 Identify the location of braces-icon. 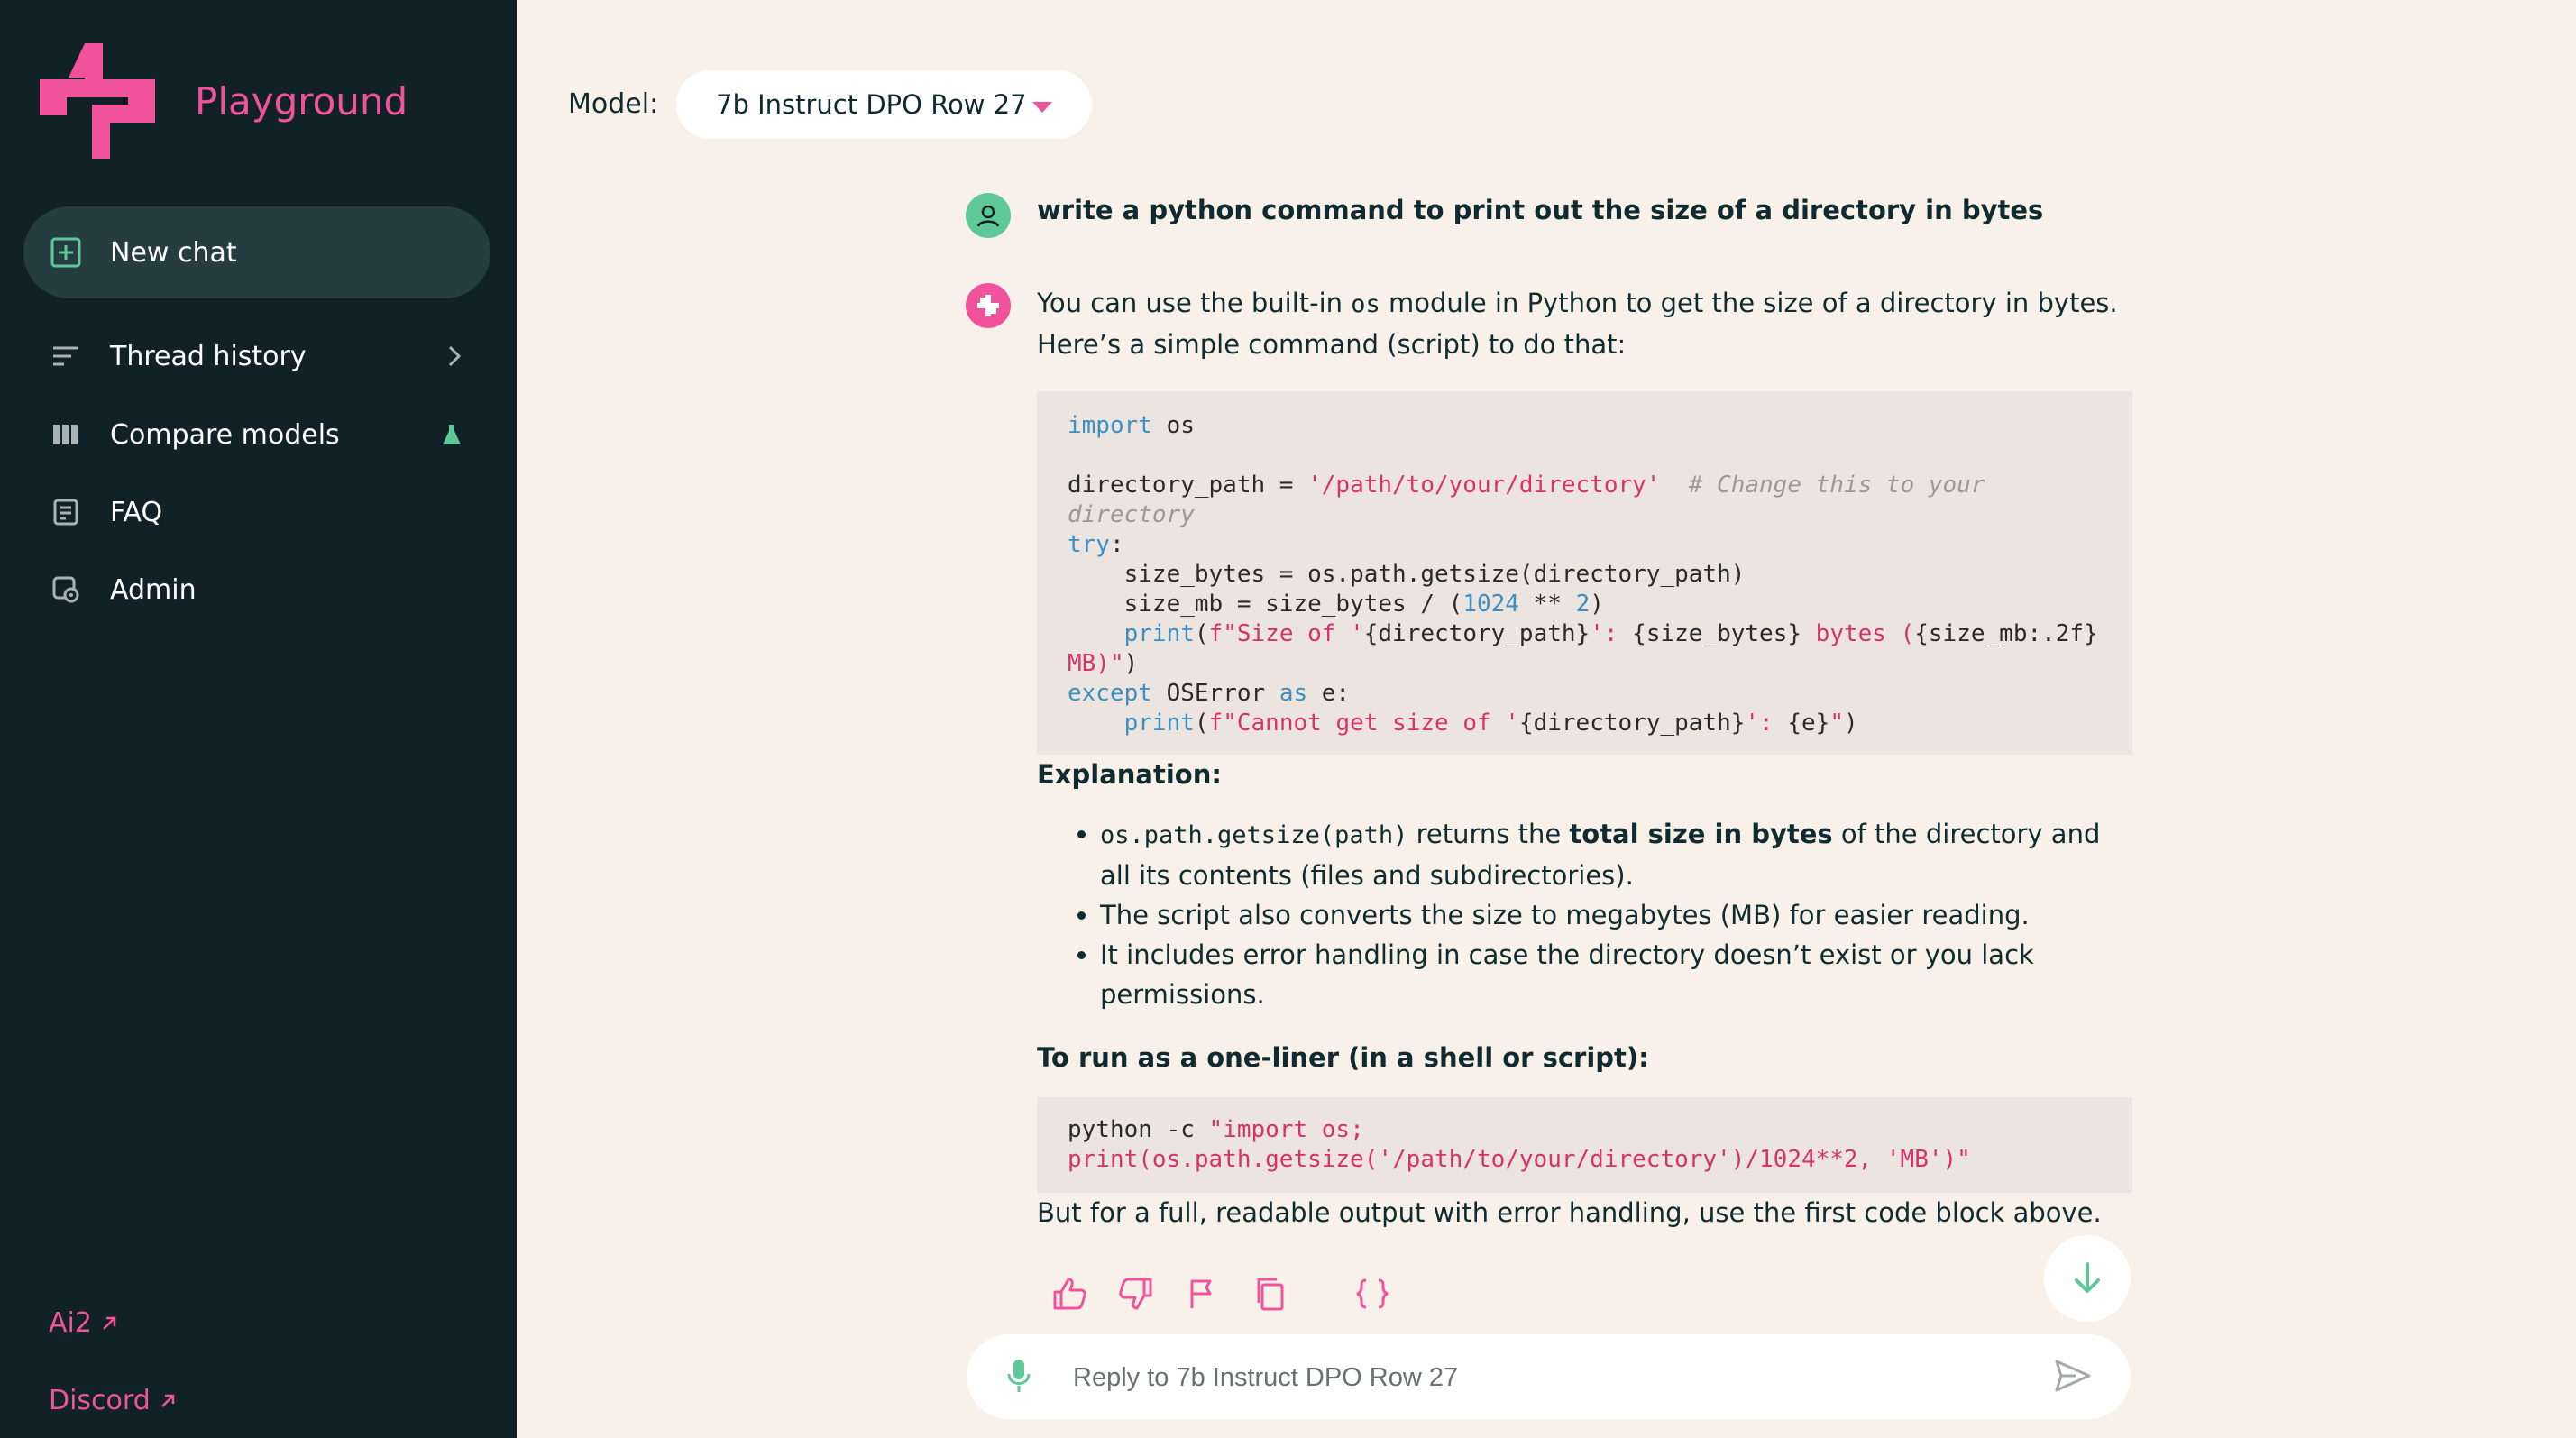
(1372, 1294).